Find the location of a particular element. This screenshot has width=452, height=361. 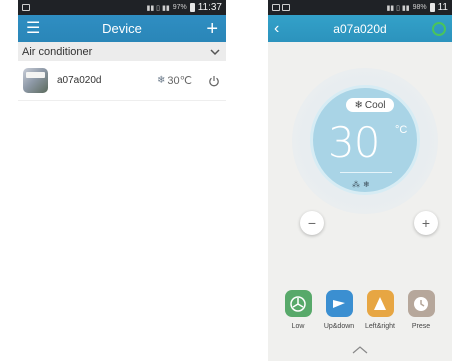

temperature-value: 30 is located at coordinates (354, 142).